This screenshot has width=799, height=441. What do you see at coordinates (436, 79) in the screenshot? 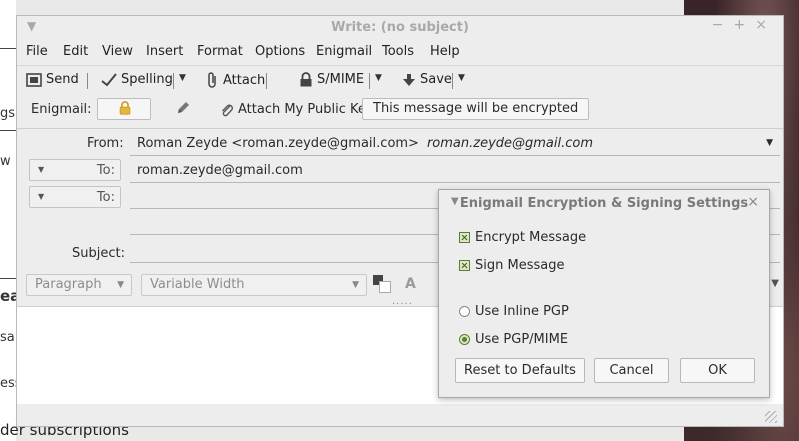
I see `save-label: Save` at bounding box center [436, 79].